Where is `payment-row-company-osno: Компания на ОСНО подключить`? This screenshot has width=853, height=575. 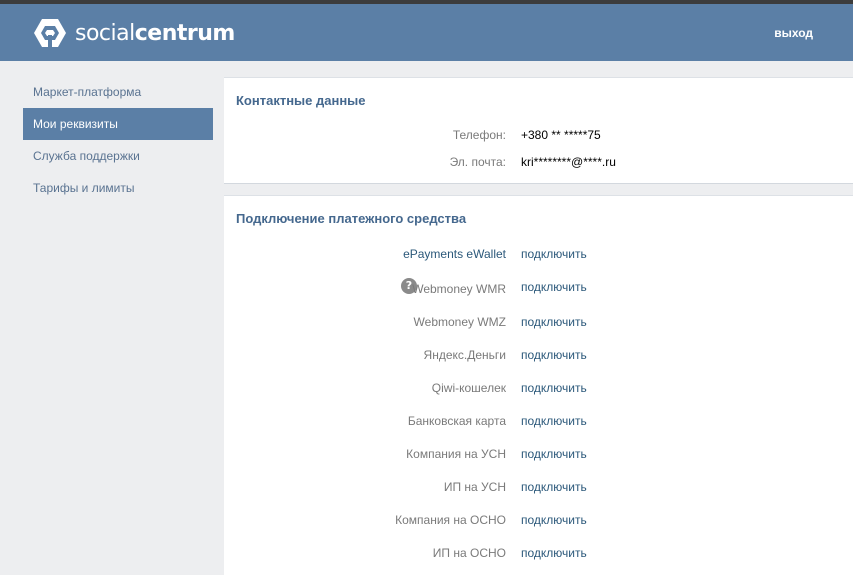 payment-row-company-osno: Компания на ОСНО подключить is located at coordinates (538, 520).